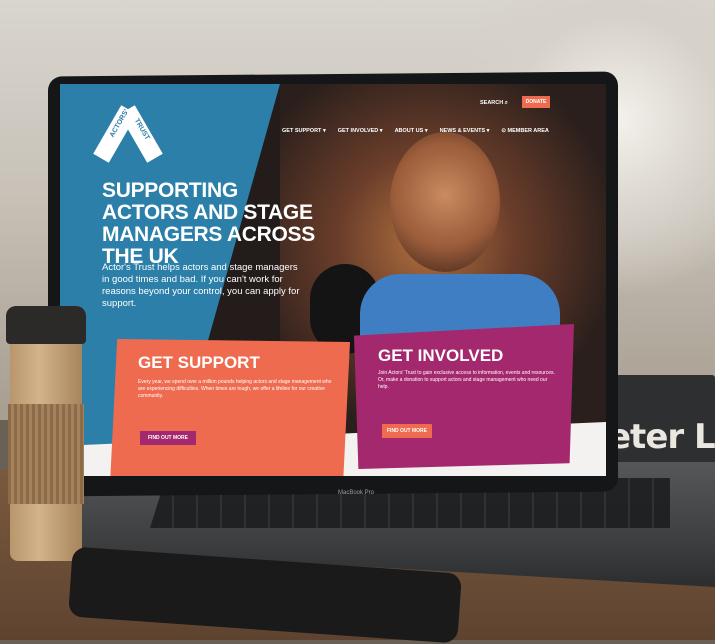 Image resolution: width=715 pixels, height=644 pixels. What do you see at coordinates (441, 355) in the screenshot?
I see `get-involved-title: GET INVOLVED` at bounding box center [441, 355].